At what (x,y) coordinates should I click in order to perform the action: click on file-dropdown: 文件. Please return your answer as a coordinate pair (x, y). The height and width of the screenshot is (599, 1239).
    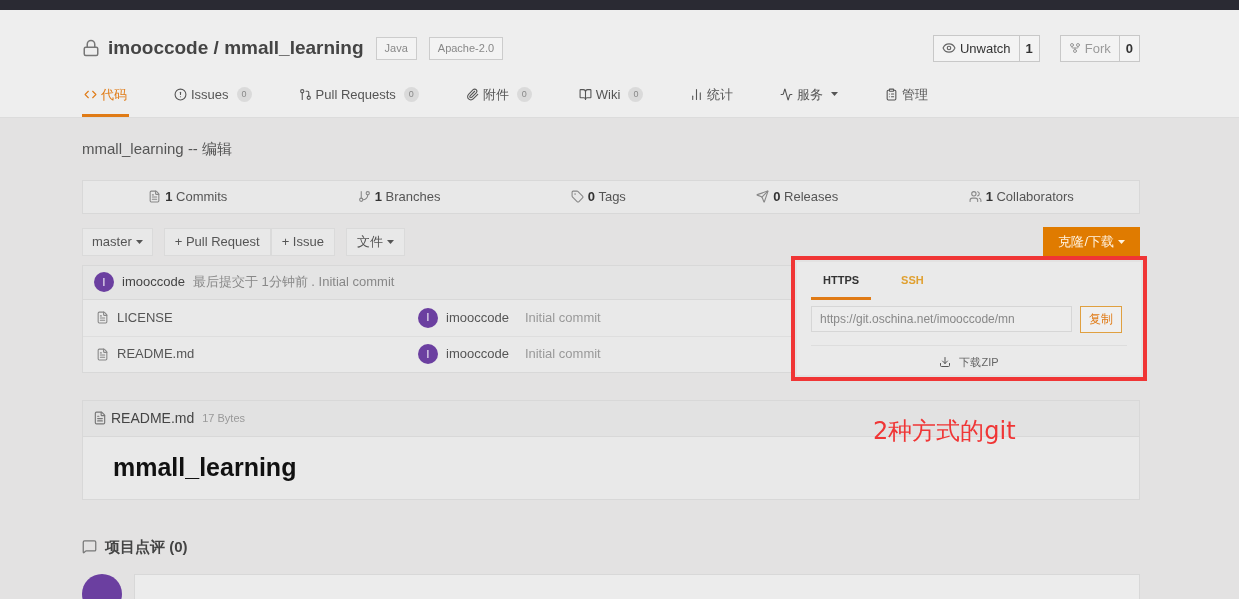
    Looking at the image, I should click on (375, 241).